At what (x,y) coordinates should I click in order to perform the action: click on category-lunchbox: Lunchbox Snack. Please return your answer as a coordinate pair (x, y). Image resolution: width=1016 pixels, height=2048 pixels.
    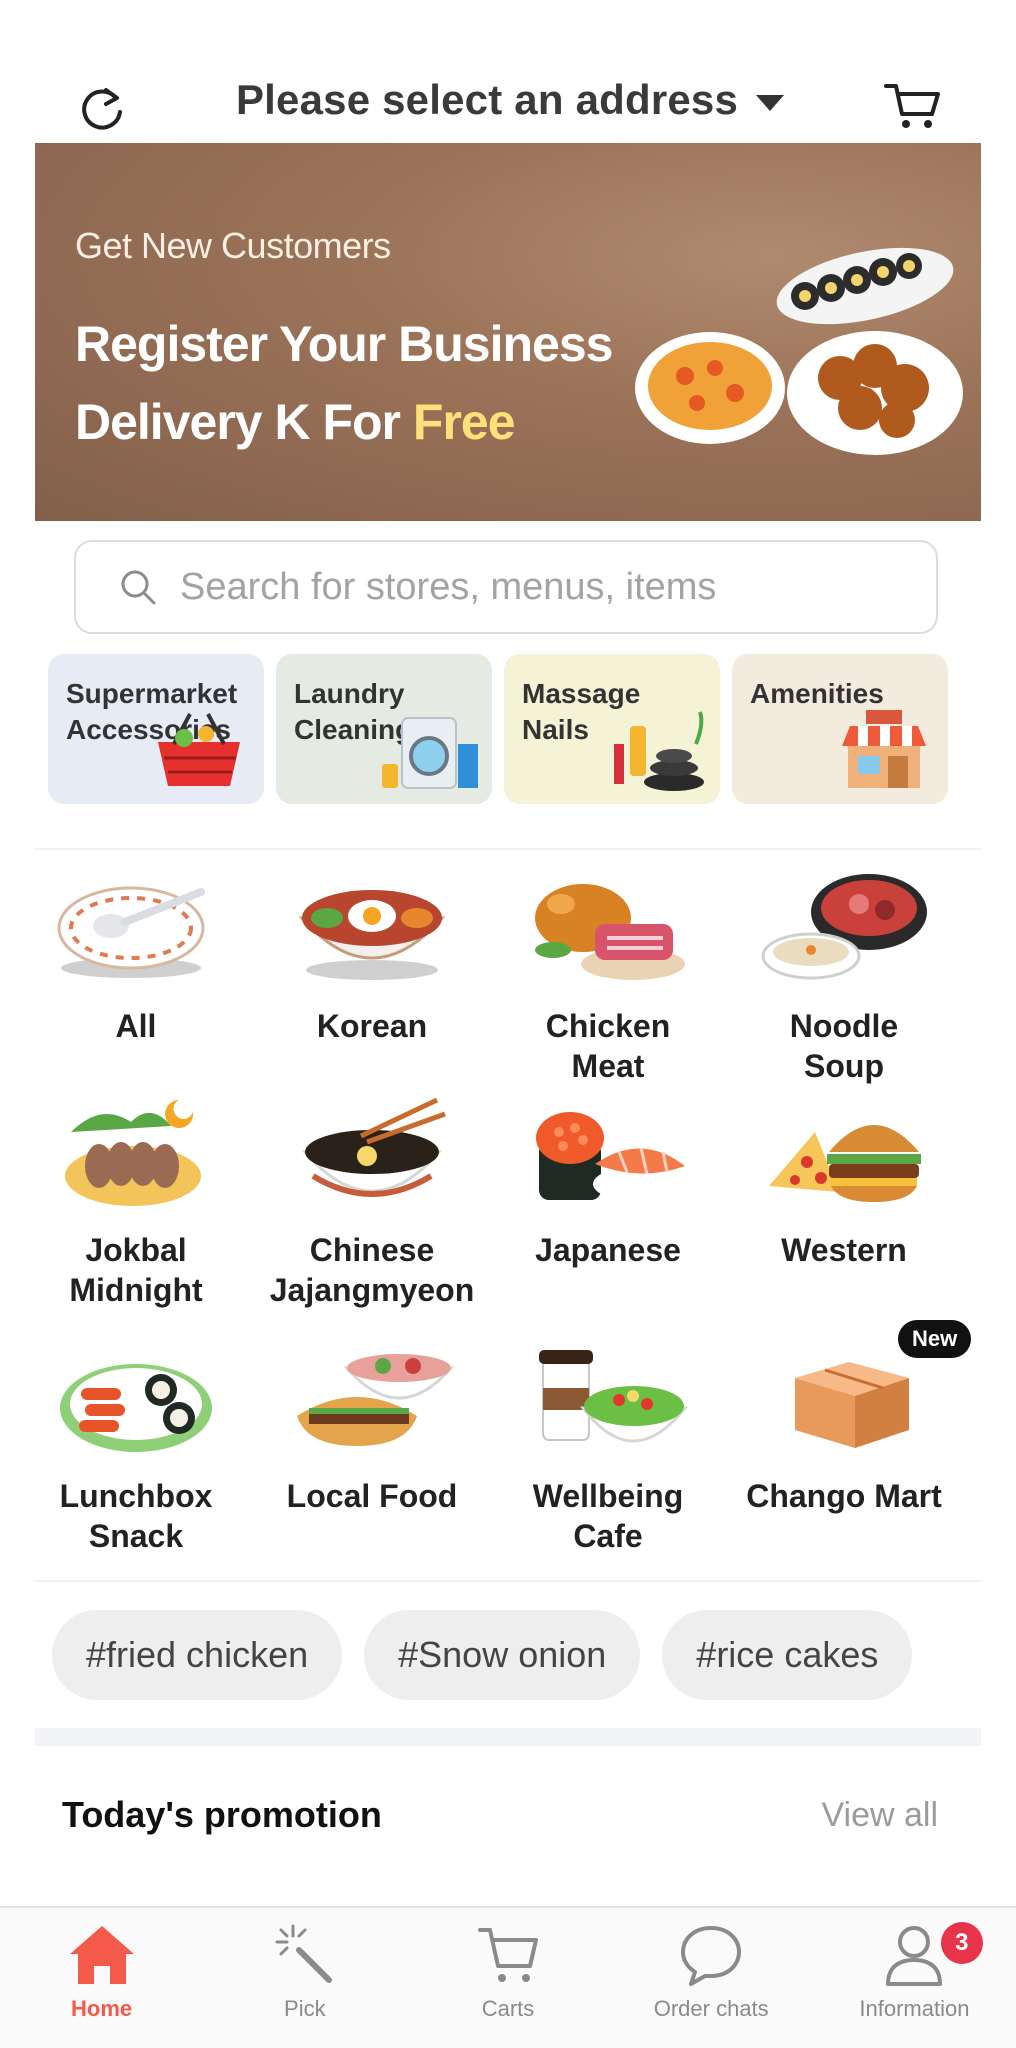
    Looking at the image, I should click on (136, 1447).